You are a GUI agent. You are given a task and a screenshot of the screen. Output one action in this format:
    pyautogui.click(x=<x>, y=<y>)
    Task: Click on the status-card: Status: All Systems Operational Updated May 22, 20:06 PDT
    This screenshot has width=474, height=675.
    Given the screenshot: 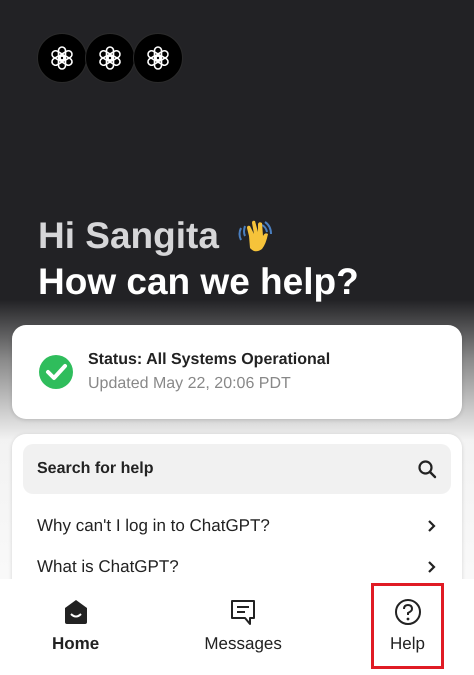 What is the action you would take?
    pyautogui.click(x=237, y=372)
    